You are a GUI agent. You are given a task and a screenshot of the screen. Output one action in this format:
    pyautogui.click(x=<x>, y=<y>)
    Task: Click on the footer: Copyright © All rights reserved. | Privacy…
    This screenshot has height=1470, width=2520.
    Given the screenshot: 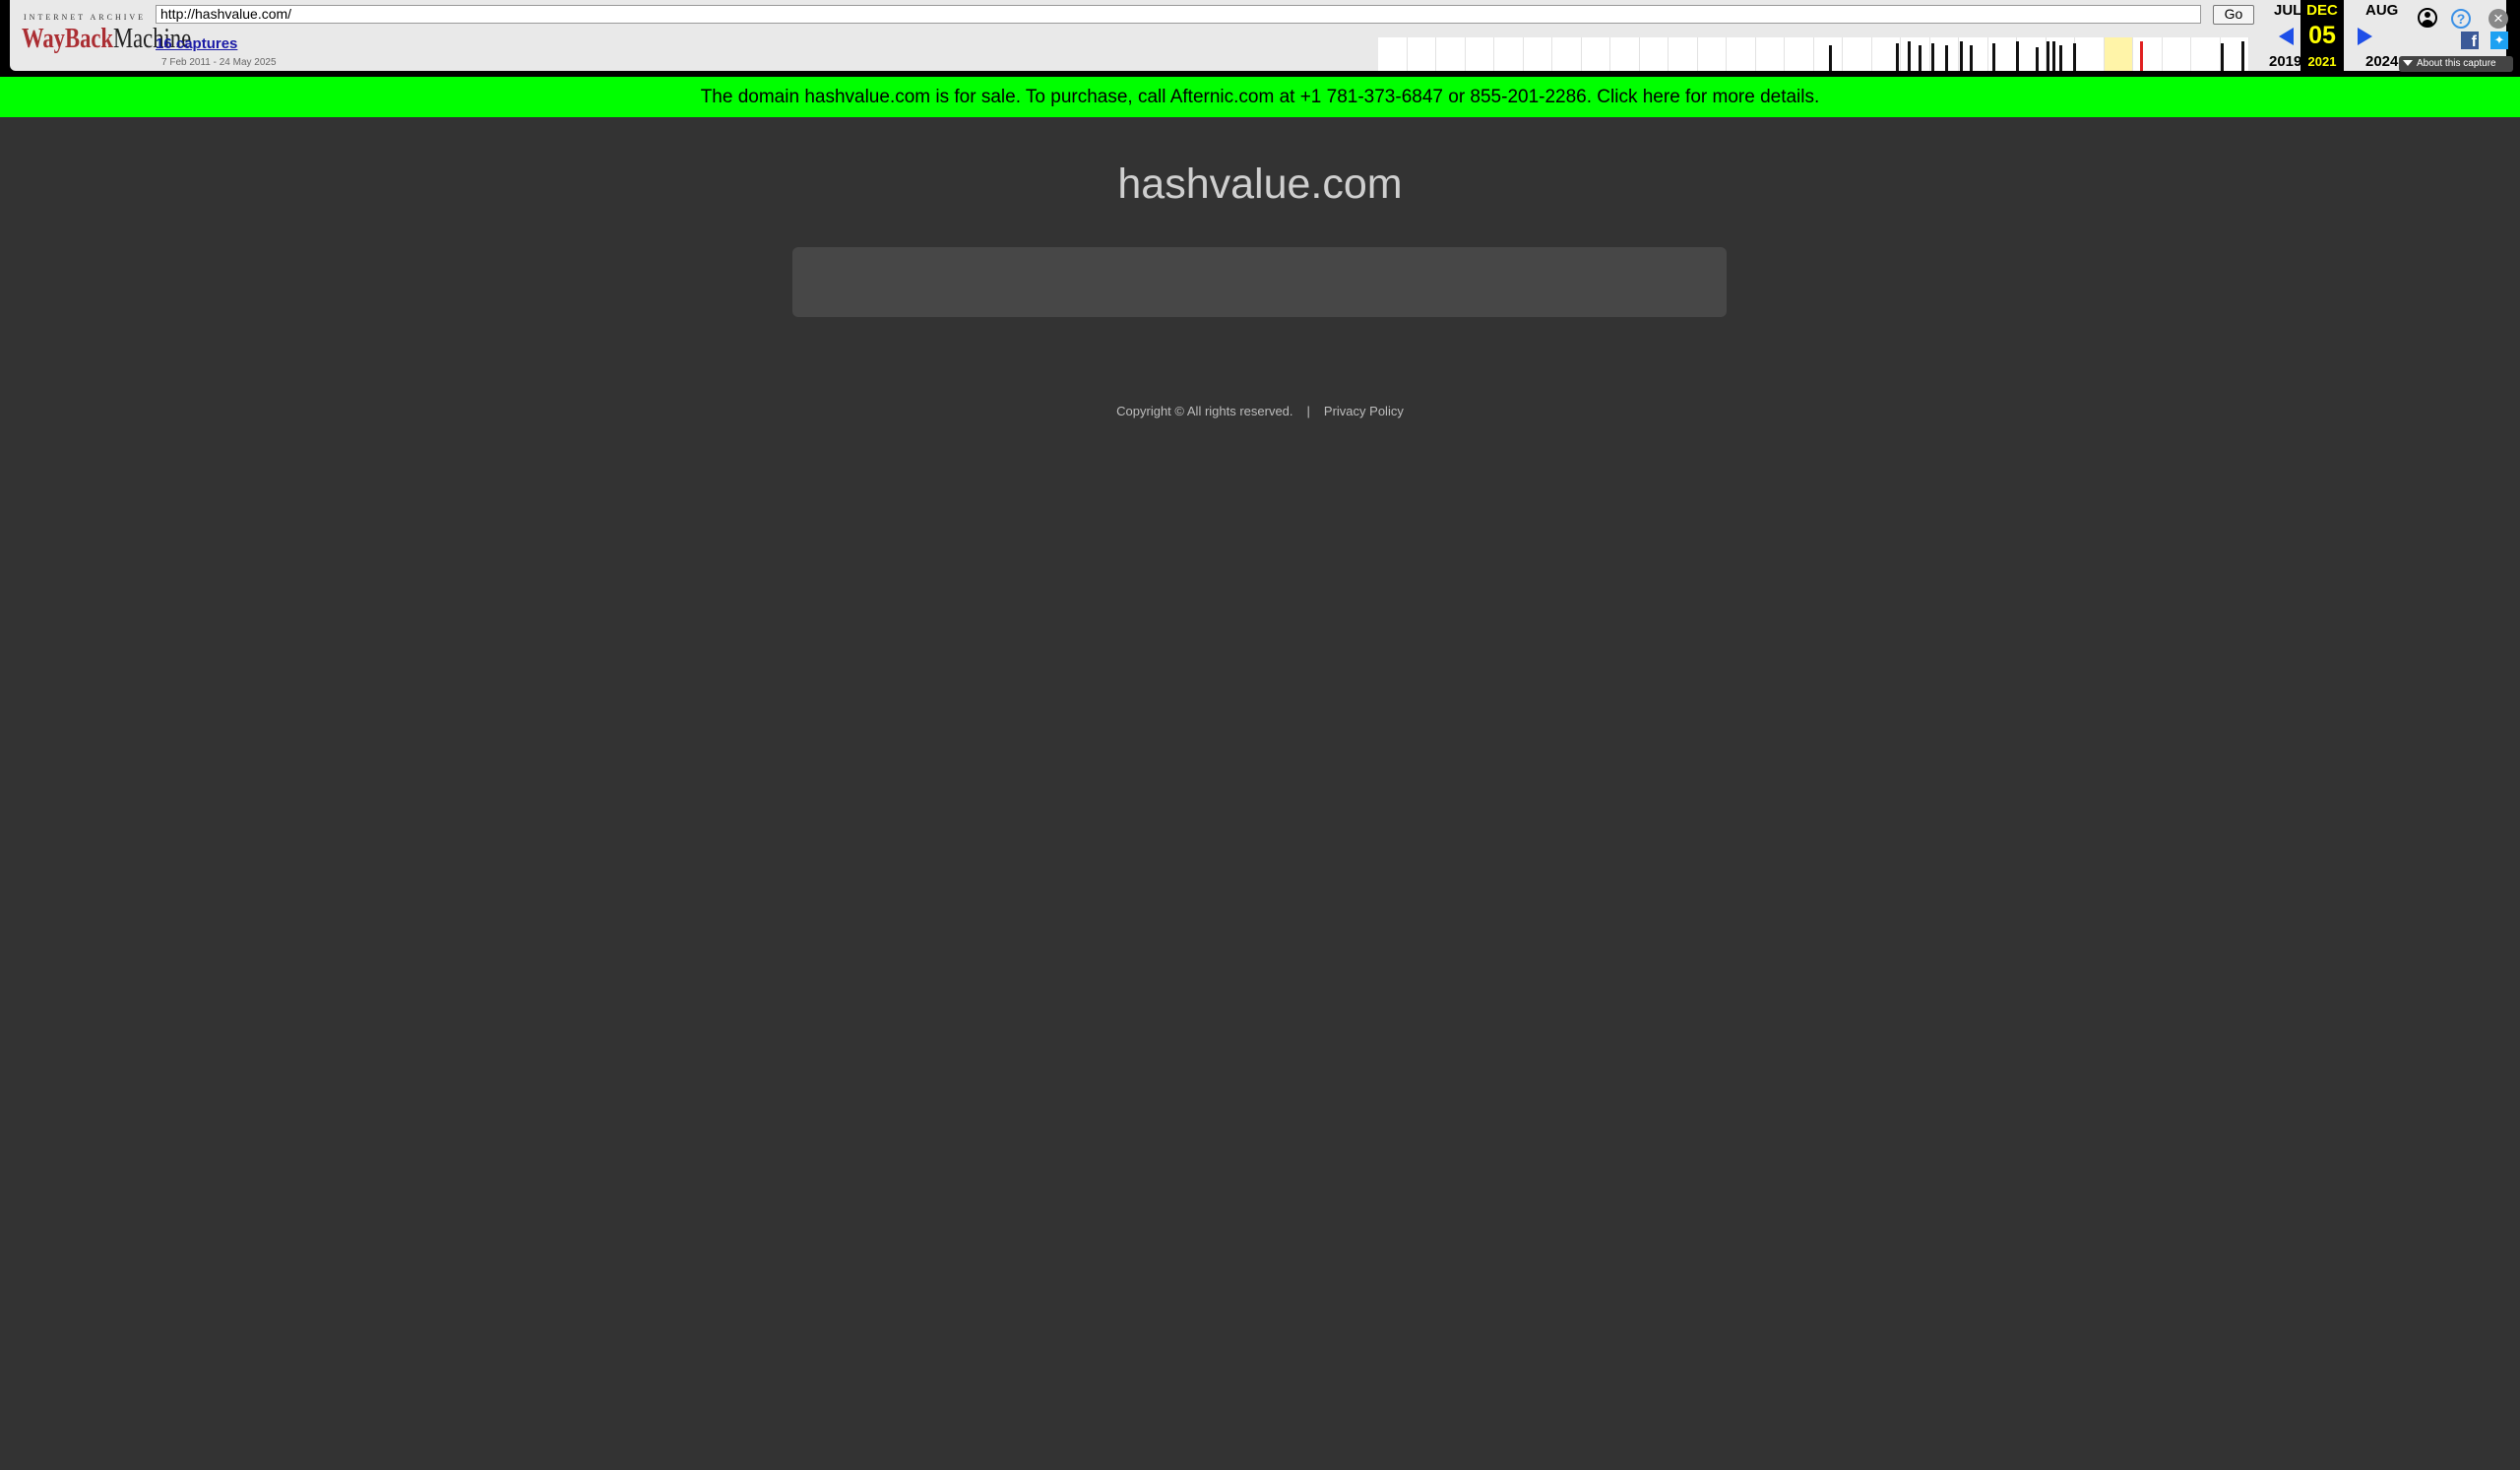 What is the action you would take?
    pyautogui.click(x=1260, y=411)
    